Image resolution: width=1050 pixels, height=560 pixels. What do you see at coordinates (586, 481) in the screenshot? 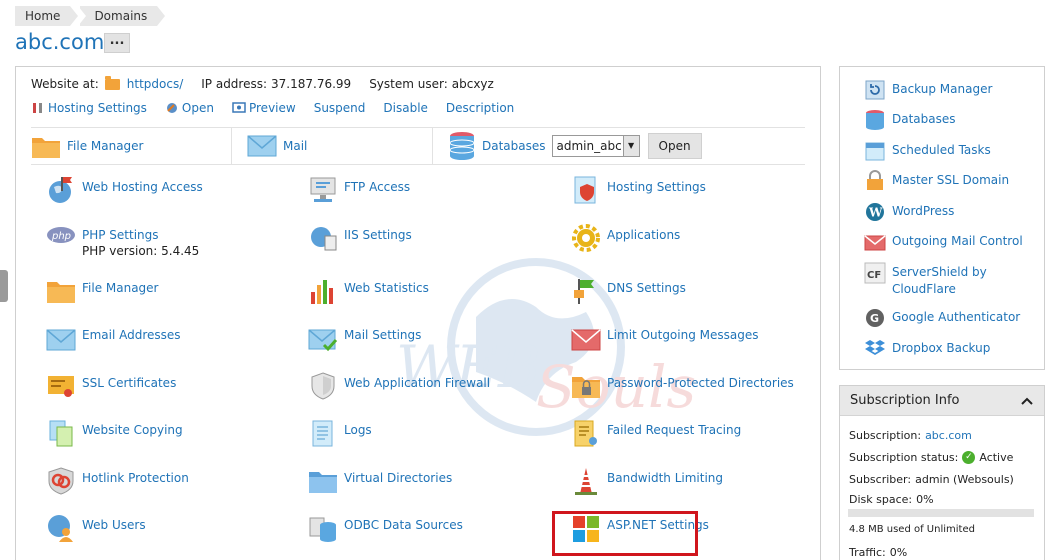
I see `bandwidth-tower-icon` at bounding box center [586, 481].